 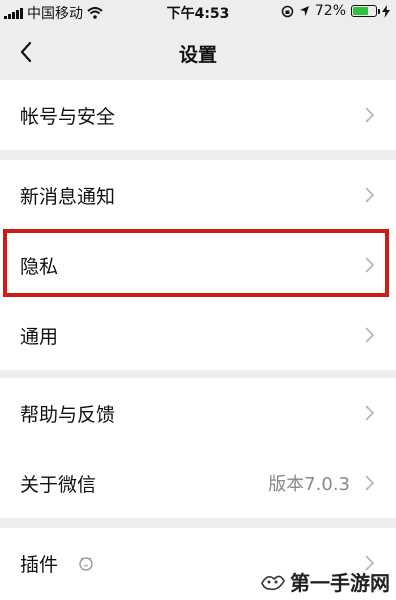 I want to click on battery-percent: 72%, so click(x=330, y=11).